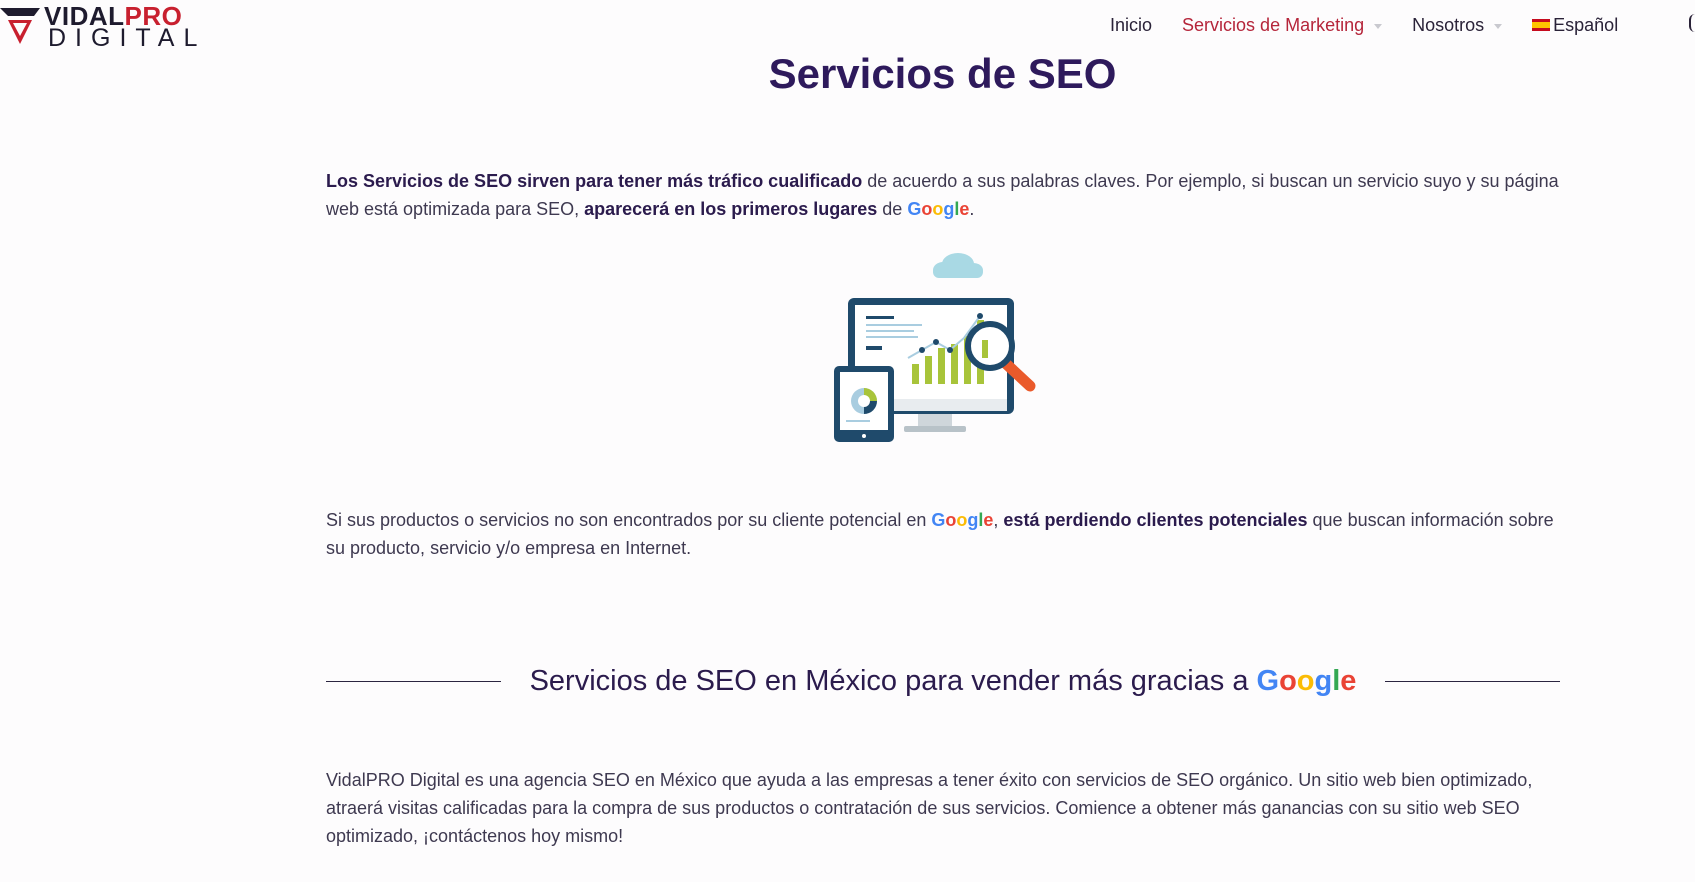  What do you see at coordinates (958, 265) in the screenshot?
I see `cloud-icon` at bounding box center [958, 265].